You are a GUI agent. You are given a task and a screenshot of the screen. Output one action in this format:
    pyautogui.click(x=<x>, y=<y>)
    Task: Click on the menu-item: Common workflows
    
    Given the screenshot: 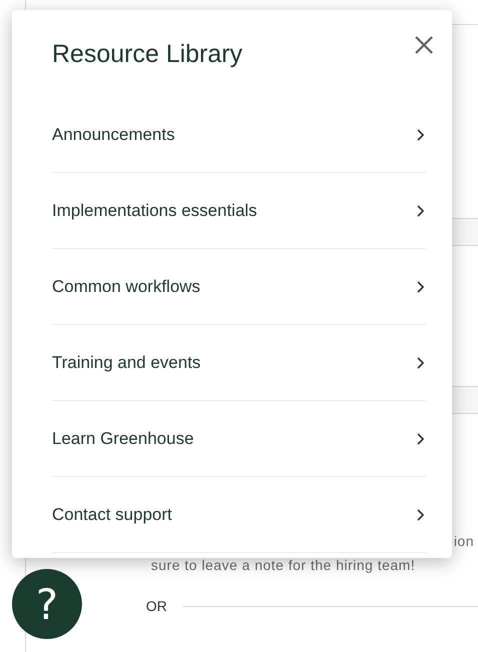 What is the action you would take?
    pyautogui.click(x=239, y=287)
    